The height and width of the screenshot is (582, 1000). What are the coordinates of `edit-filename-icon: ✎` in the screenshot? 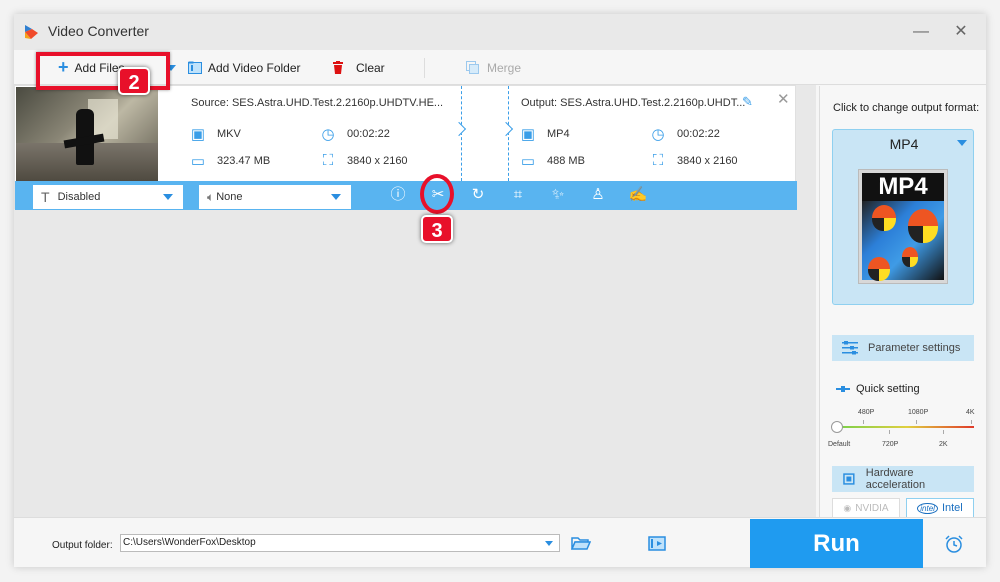 It's located at (747, 102).